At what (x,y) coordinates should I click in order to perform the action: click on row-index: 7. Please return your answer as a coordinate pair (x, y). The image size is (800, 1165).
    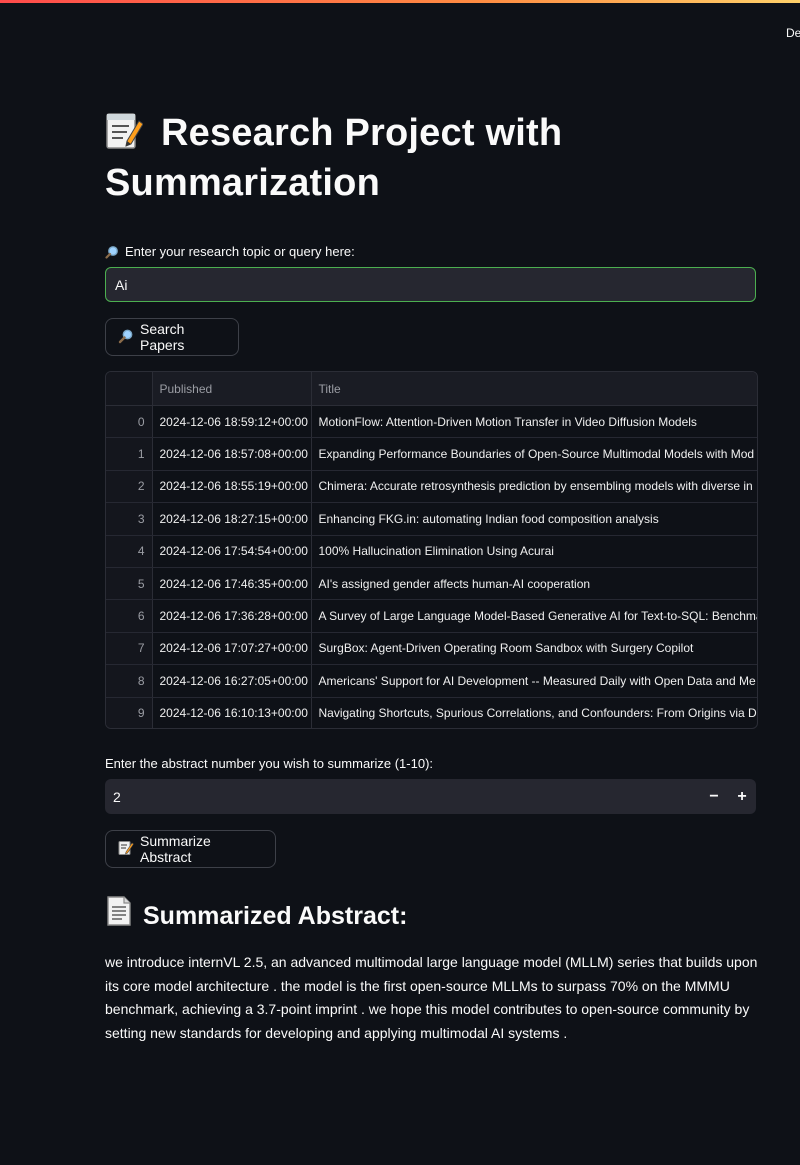
    Looking at the image, I should click on (129, 649).